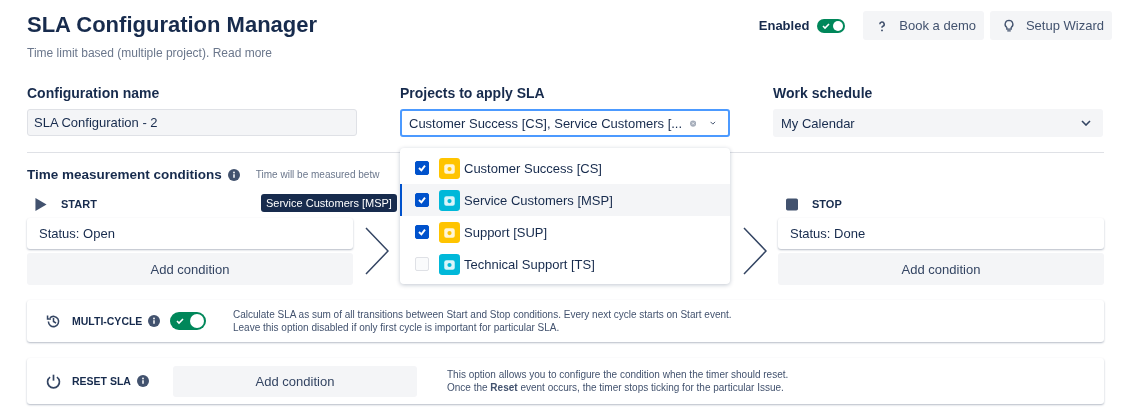  What do you see at coordinates (473, 93) in the screenshot?
I see `field-label: Projects to apply SLA` at bounding box center [473, 93].